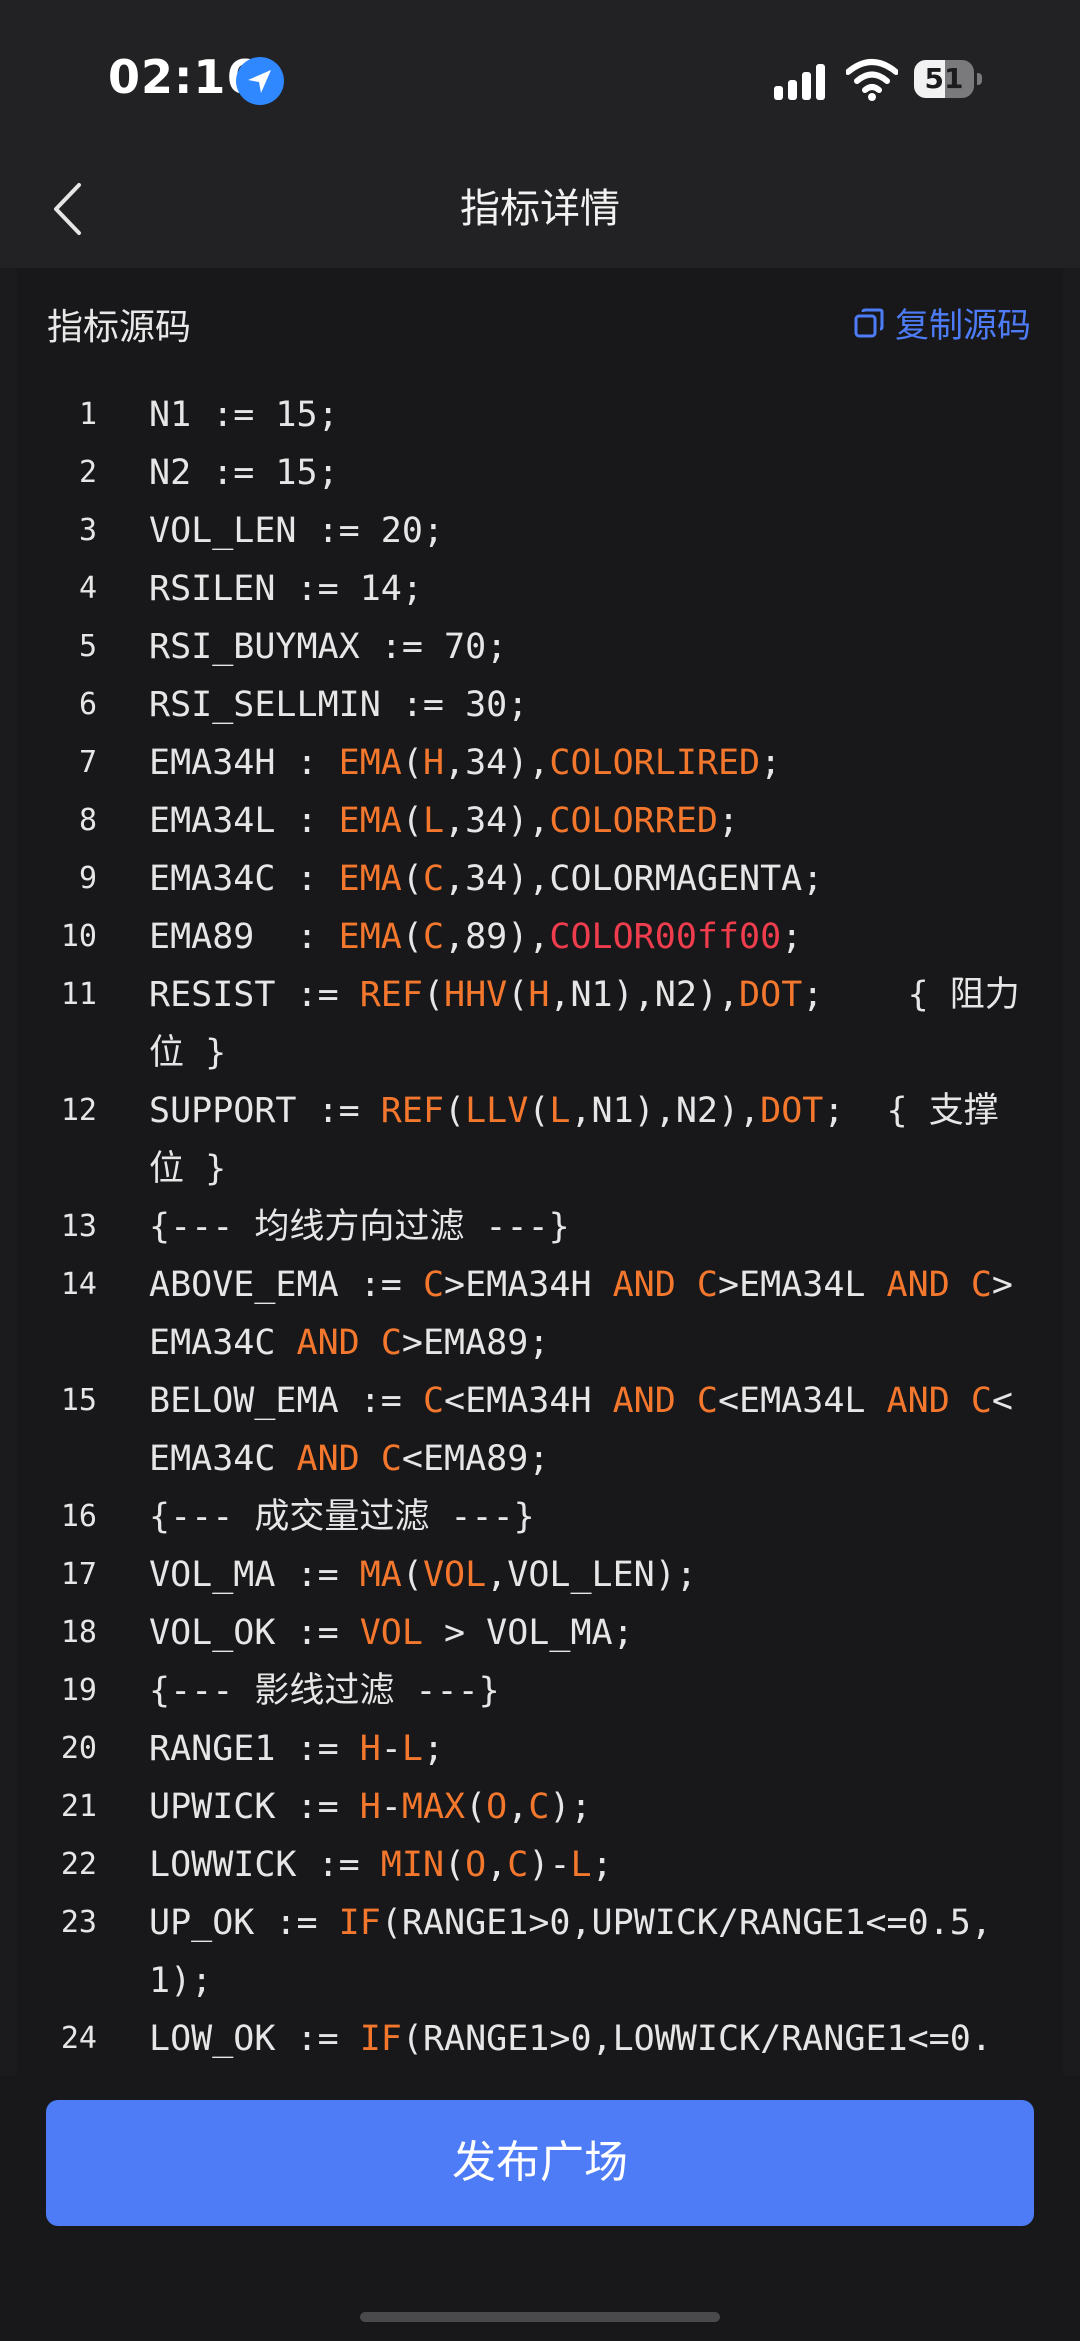  I want to click on code-text: EMA89 : EMA(C,89),COLOR00ff00;, so click(580, 937).